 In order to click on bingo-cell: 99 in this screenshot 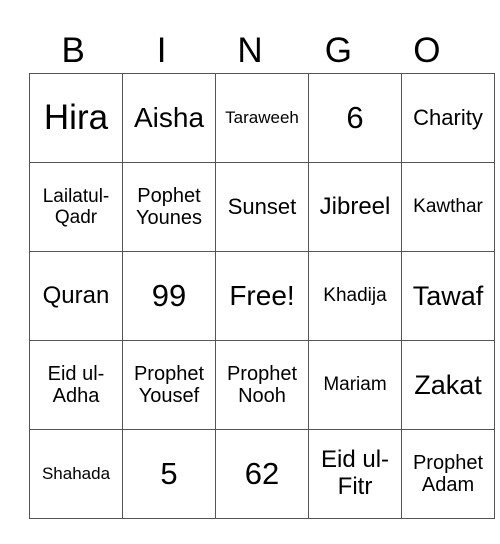, I will do `click(169, 296)`.